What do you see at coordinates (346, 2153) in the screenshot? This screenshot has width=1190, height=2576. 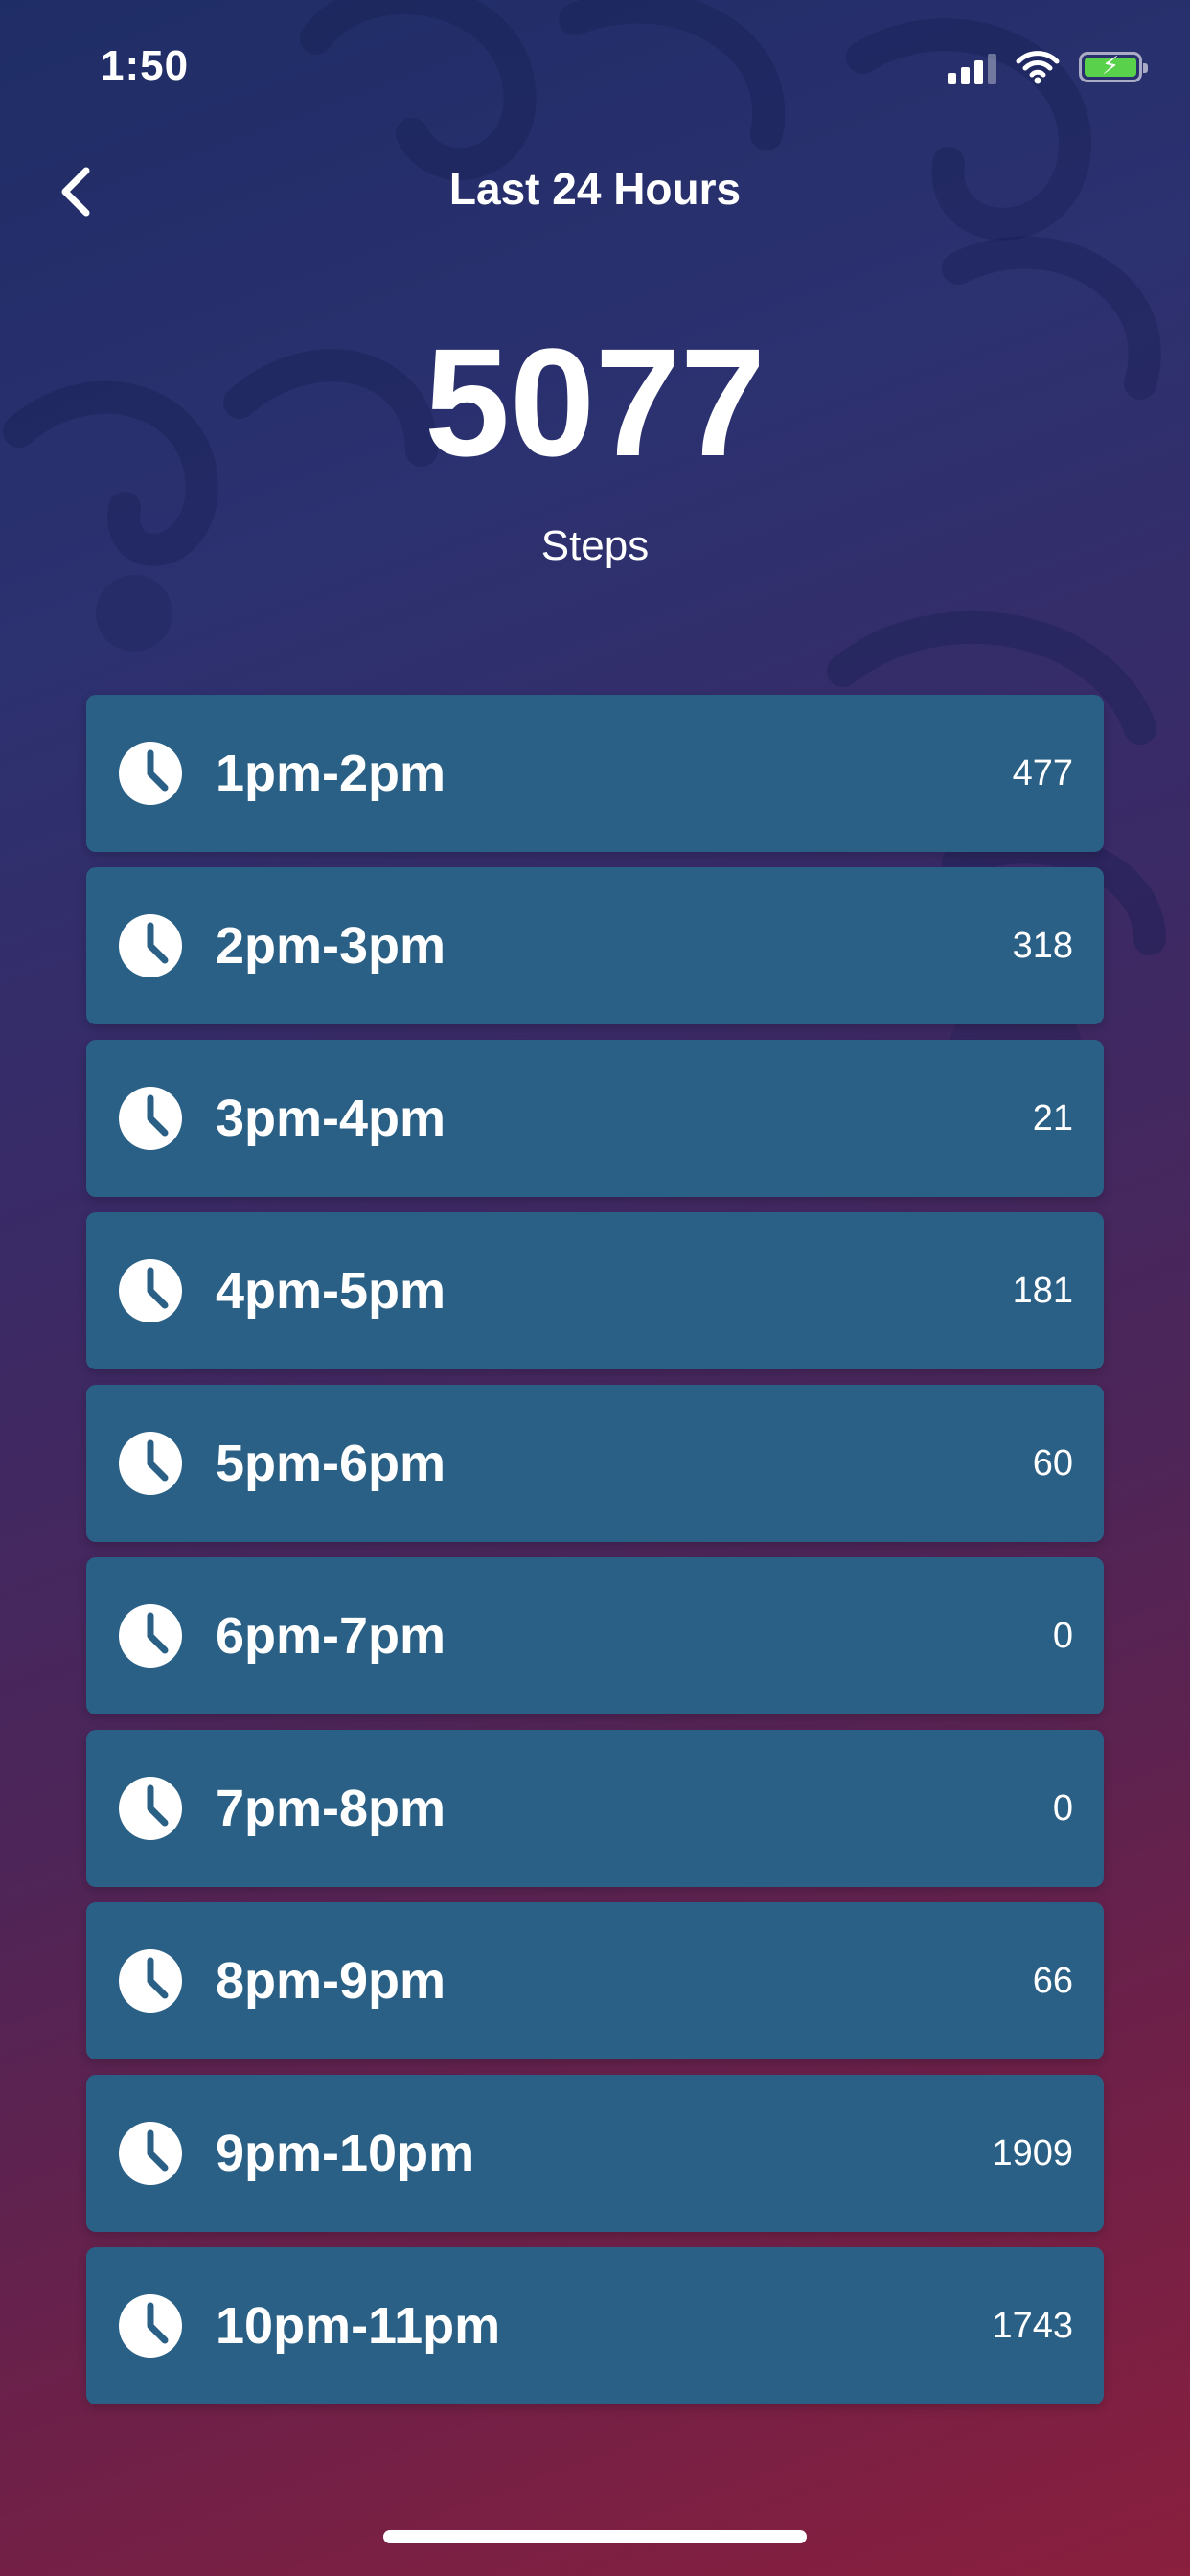 I see `hour-range-label: 9pm-10pm` at bounding box center [346, 2153].